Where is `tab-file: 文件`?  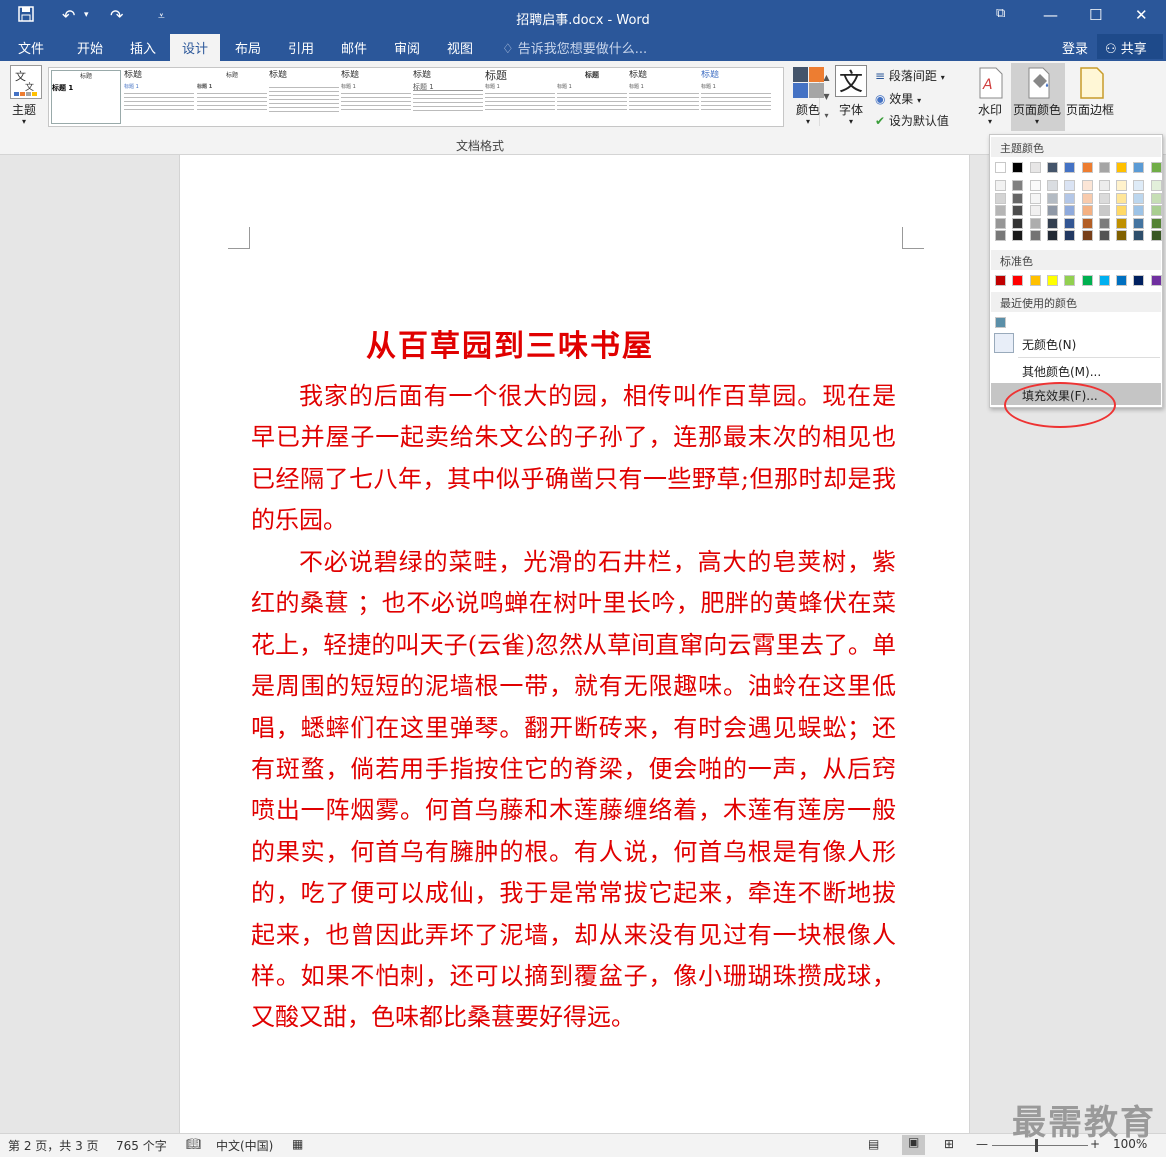
tab-file: 文件 is located at coordinates (31, 47).